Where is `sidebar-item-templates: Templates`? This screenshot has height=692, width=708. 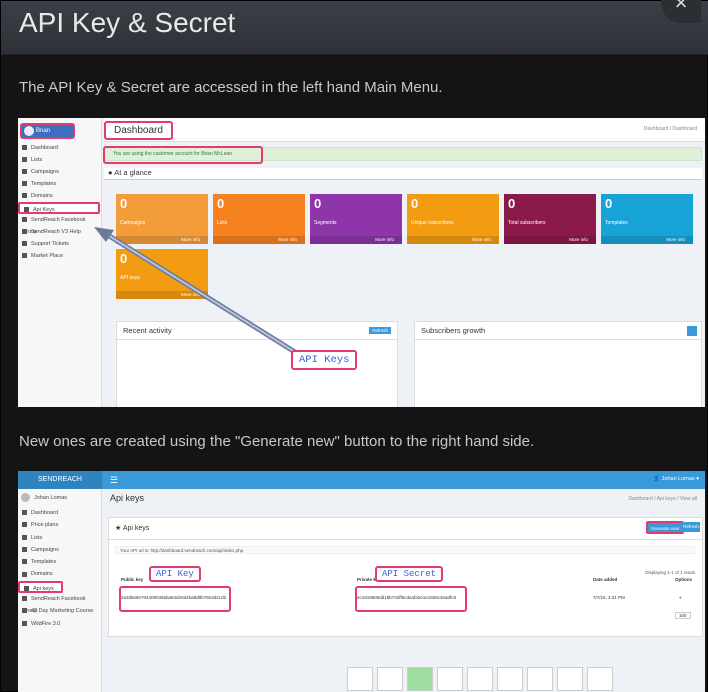
sidebar-item-templates: Templates is located at coordinates (59, 562).